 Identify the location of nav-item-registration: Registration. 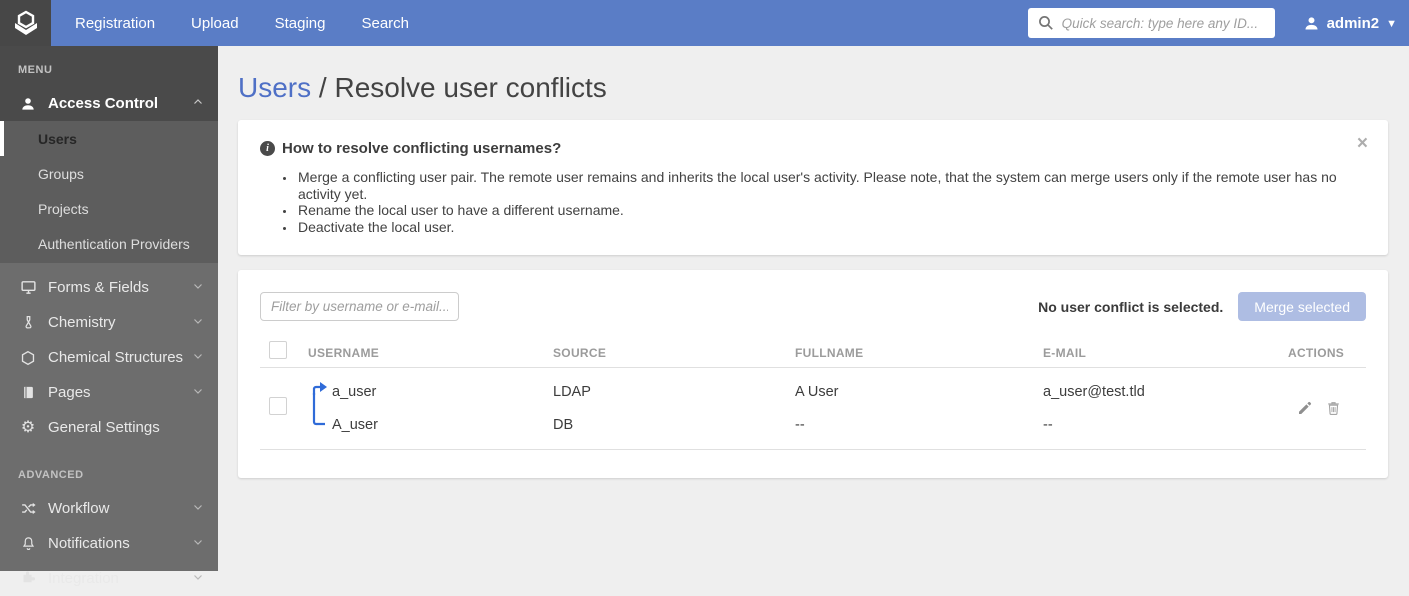
(115, 23).